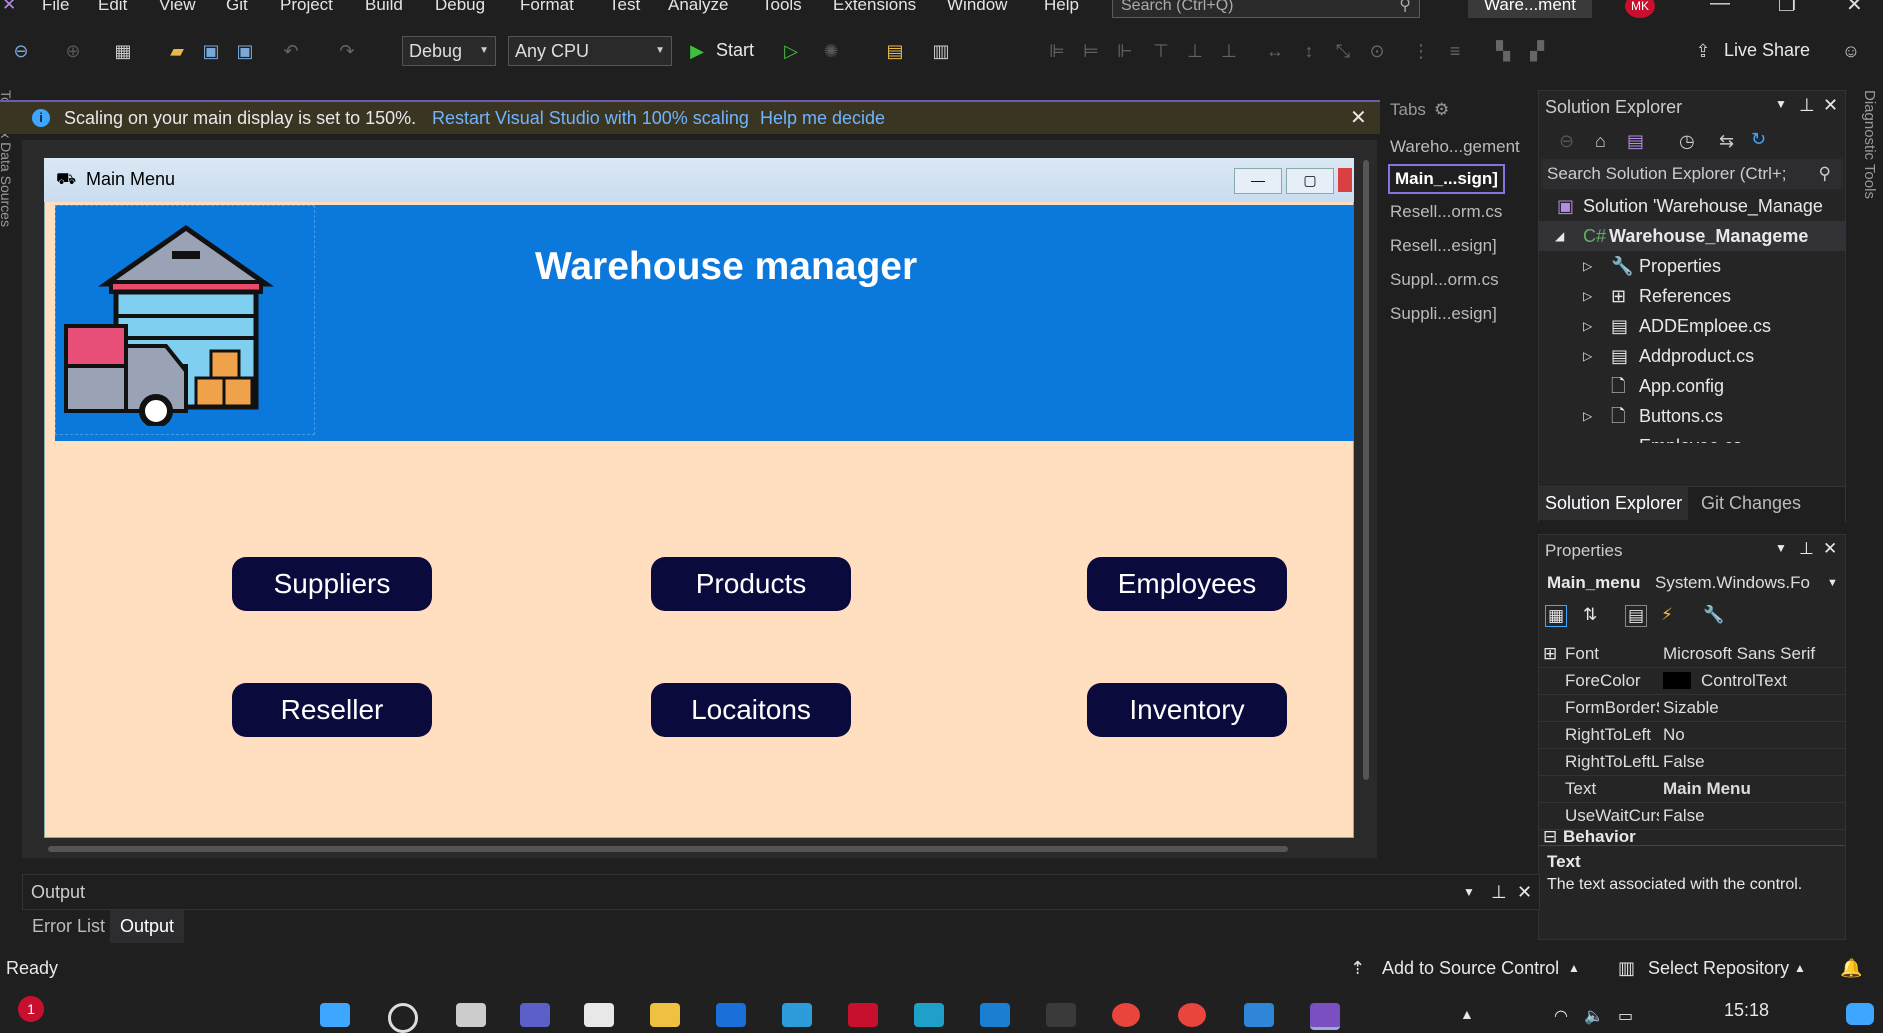 This screenshot has width=1883, height=1033. Describe the element at coordinates (535, 1015) in the screenshot. I see `teams-icon` at that location.